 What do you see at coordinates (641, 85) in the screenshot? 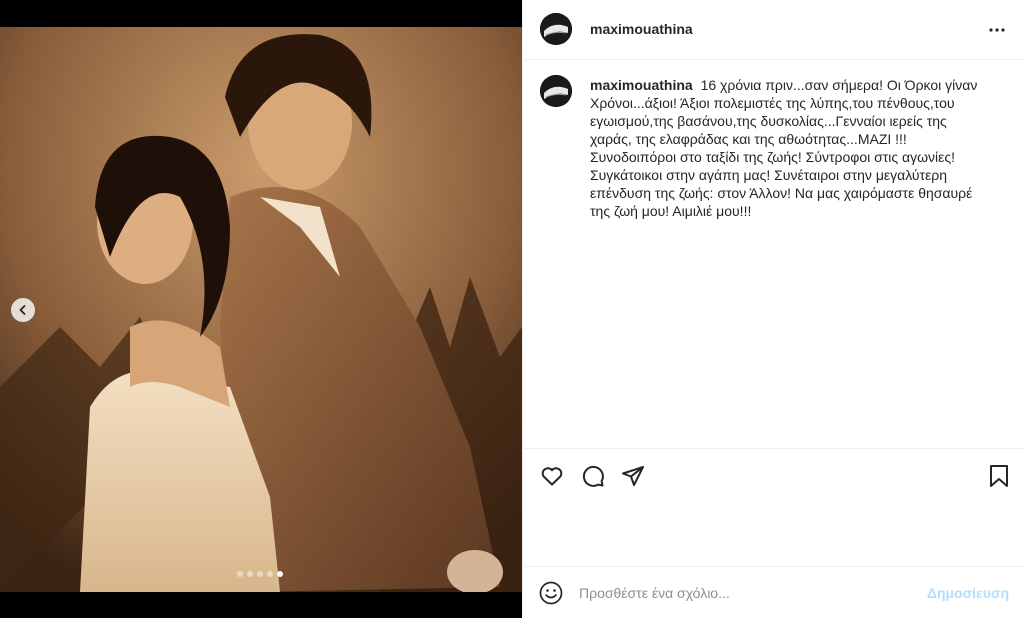
I see `caption-username: maximouathina` at bounding box center [641, 85].